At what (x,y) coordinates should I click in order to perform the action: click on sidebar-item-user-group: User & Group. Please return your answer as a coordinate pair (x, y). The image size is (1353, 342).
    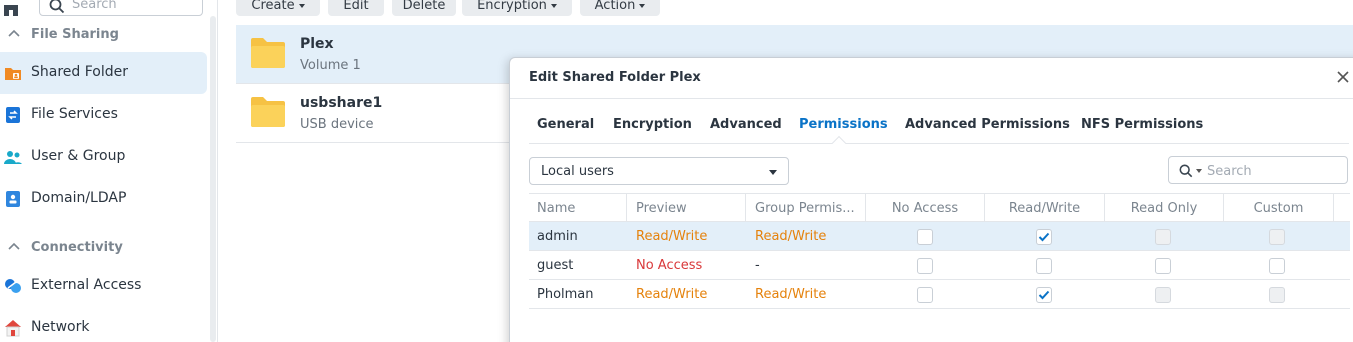
    Looking at the image, I should click on (103, 157).